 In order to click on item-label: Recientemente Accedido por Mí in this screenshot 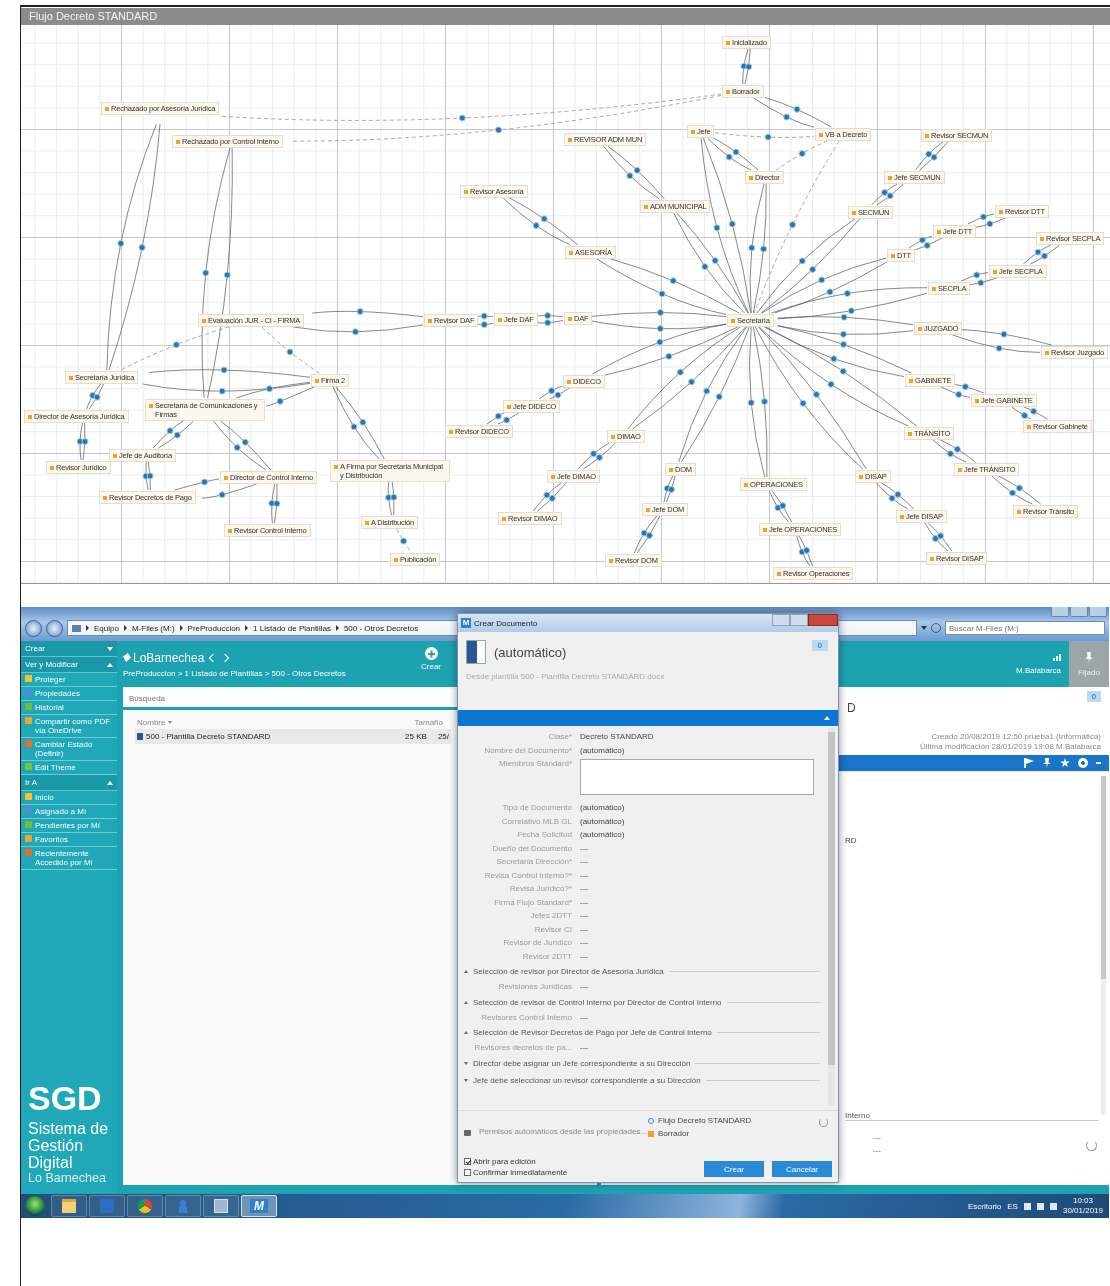, I will do `click(64, 858)`.